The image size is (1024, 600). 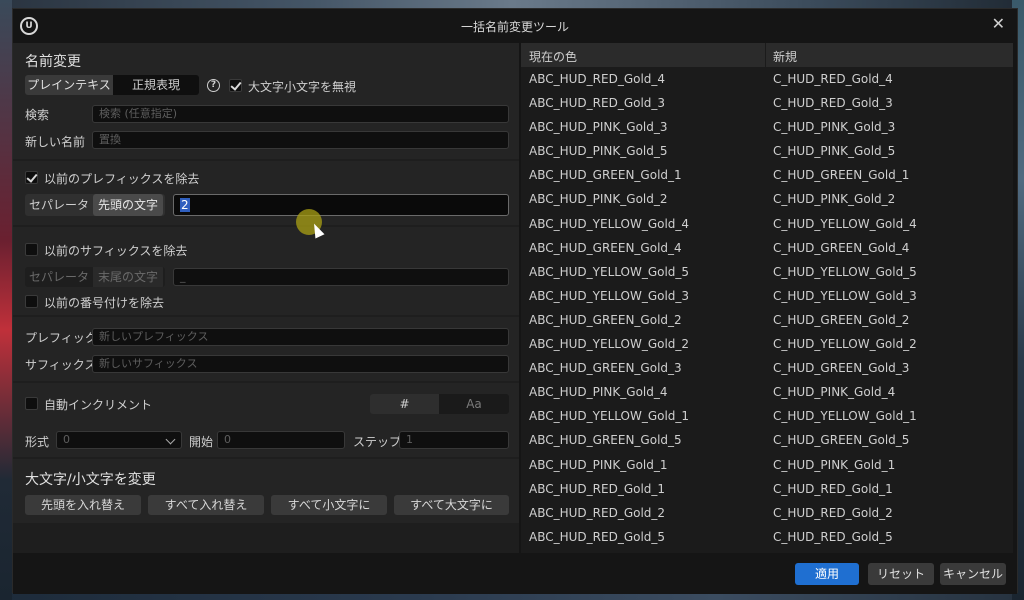 What do you see at coordinates (767, 537) in the screenshot?
I see `table-row: ABC_HUD_RED_Gold_5 C_HUD_RED_Gold_5` at bounding box center [767, 537].